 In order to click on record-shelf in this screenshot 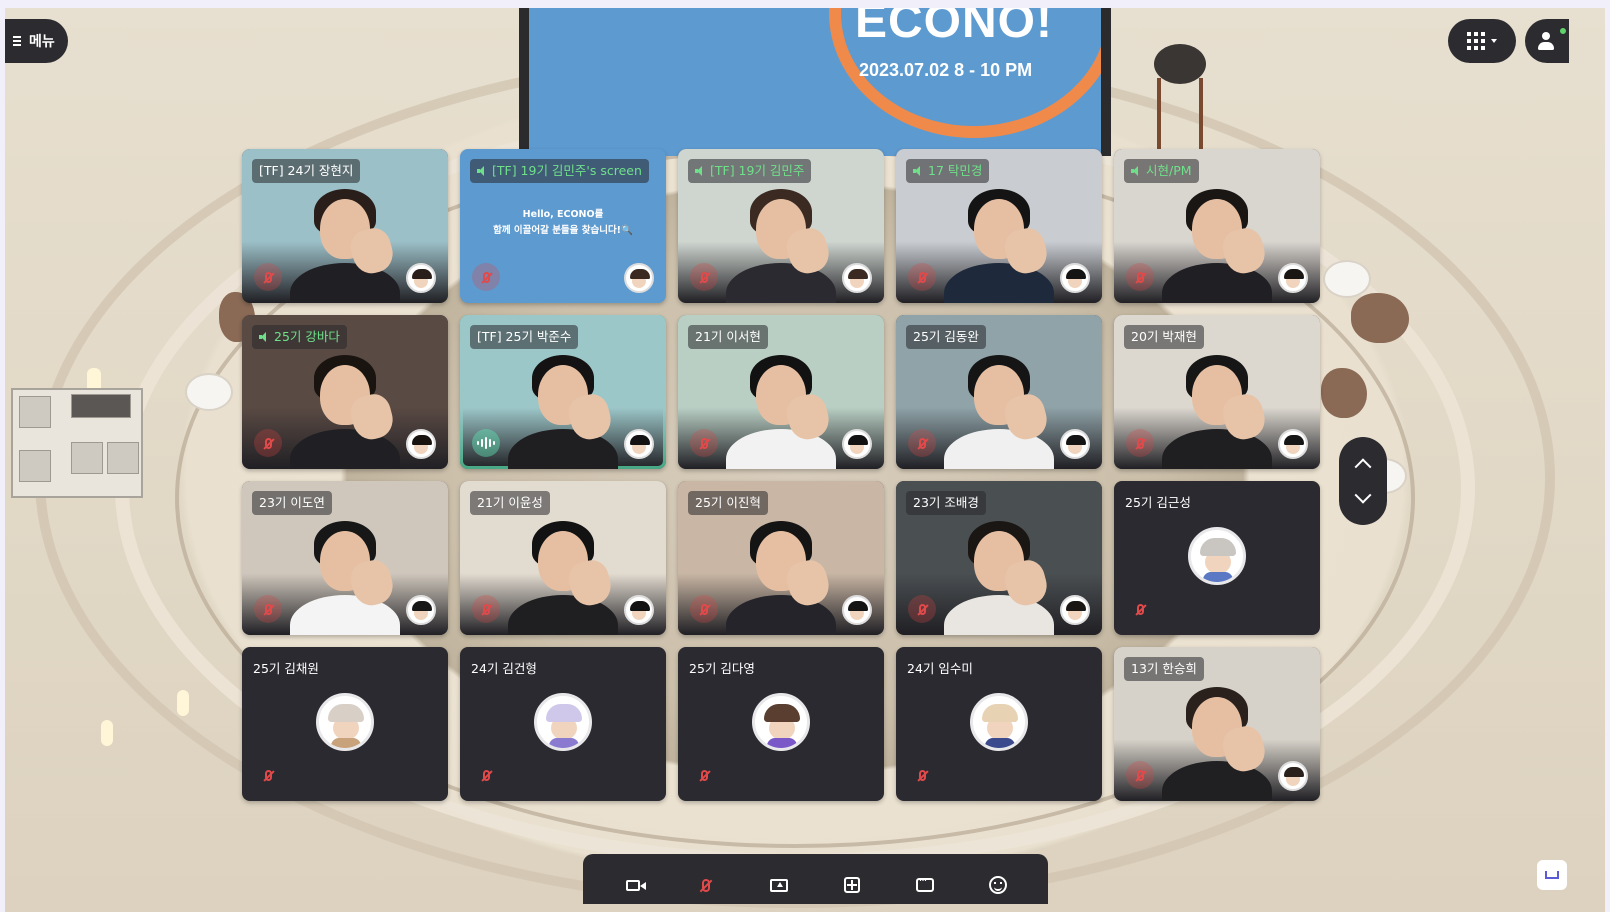, I will do `click(77, 443)`.